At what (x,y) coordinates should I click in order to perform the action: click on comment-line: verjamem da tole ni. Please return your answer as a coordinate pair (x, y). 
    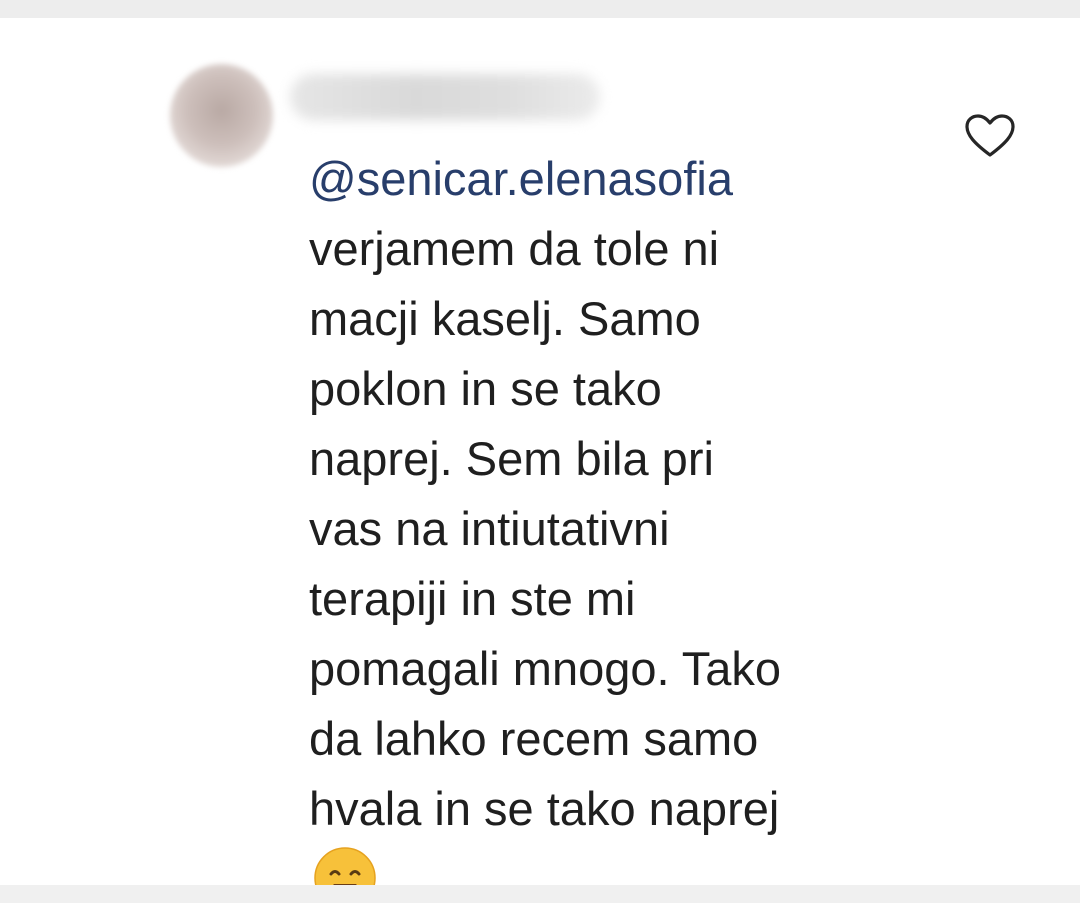
    Looking at the image, I should click on (514, 248).